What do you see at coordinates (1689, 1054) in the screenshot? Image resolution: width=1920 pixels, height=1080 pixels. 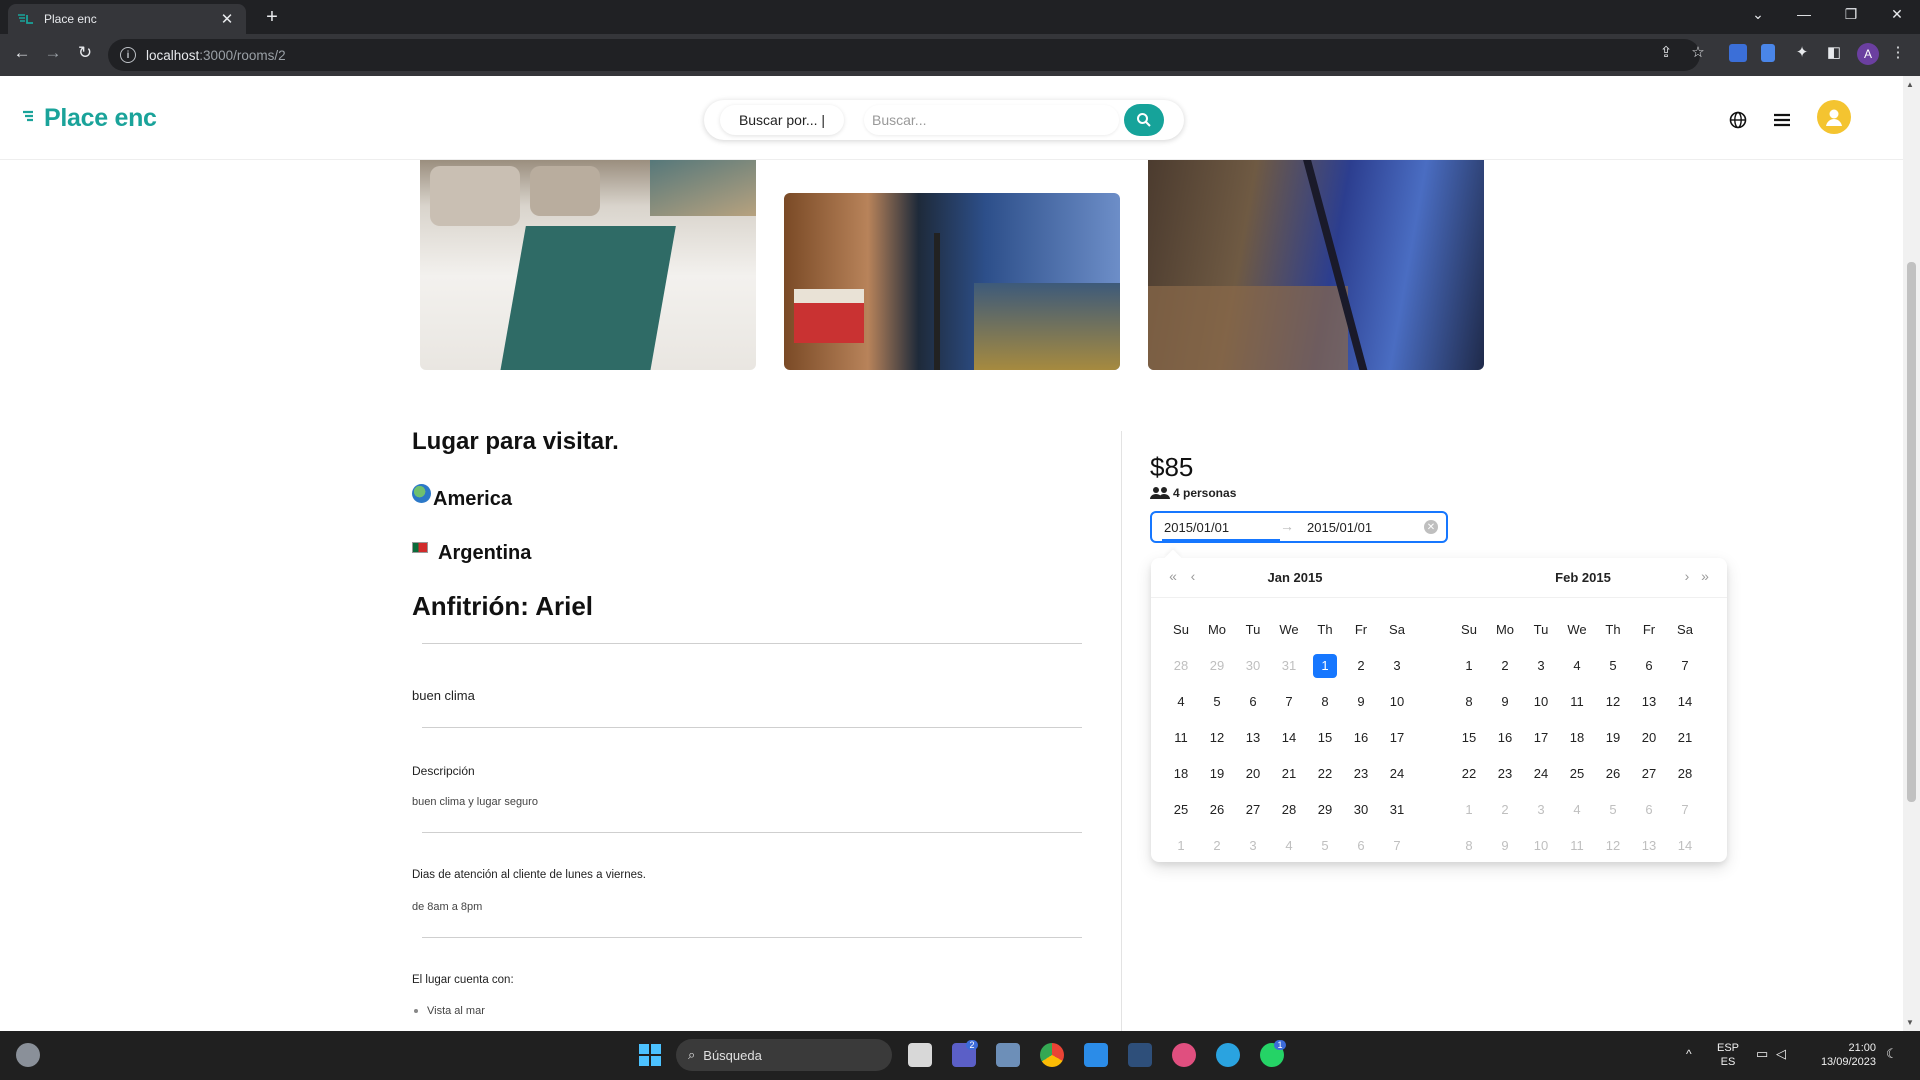 I see `tray-chevron-icon: ^` at bounding box center [1689, 1054].